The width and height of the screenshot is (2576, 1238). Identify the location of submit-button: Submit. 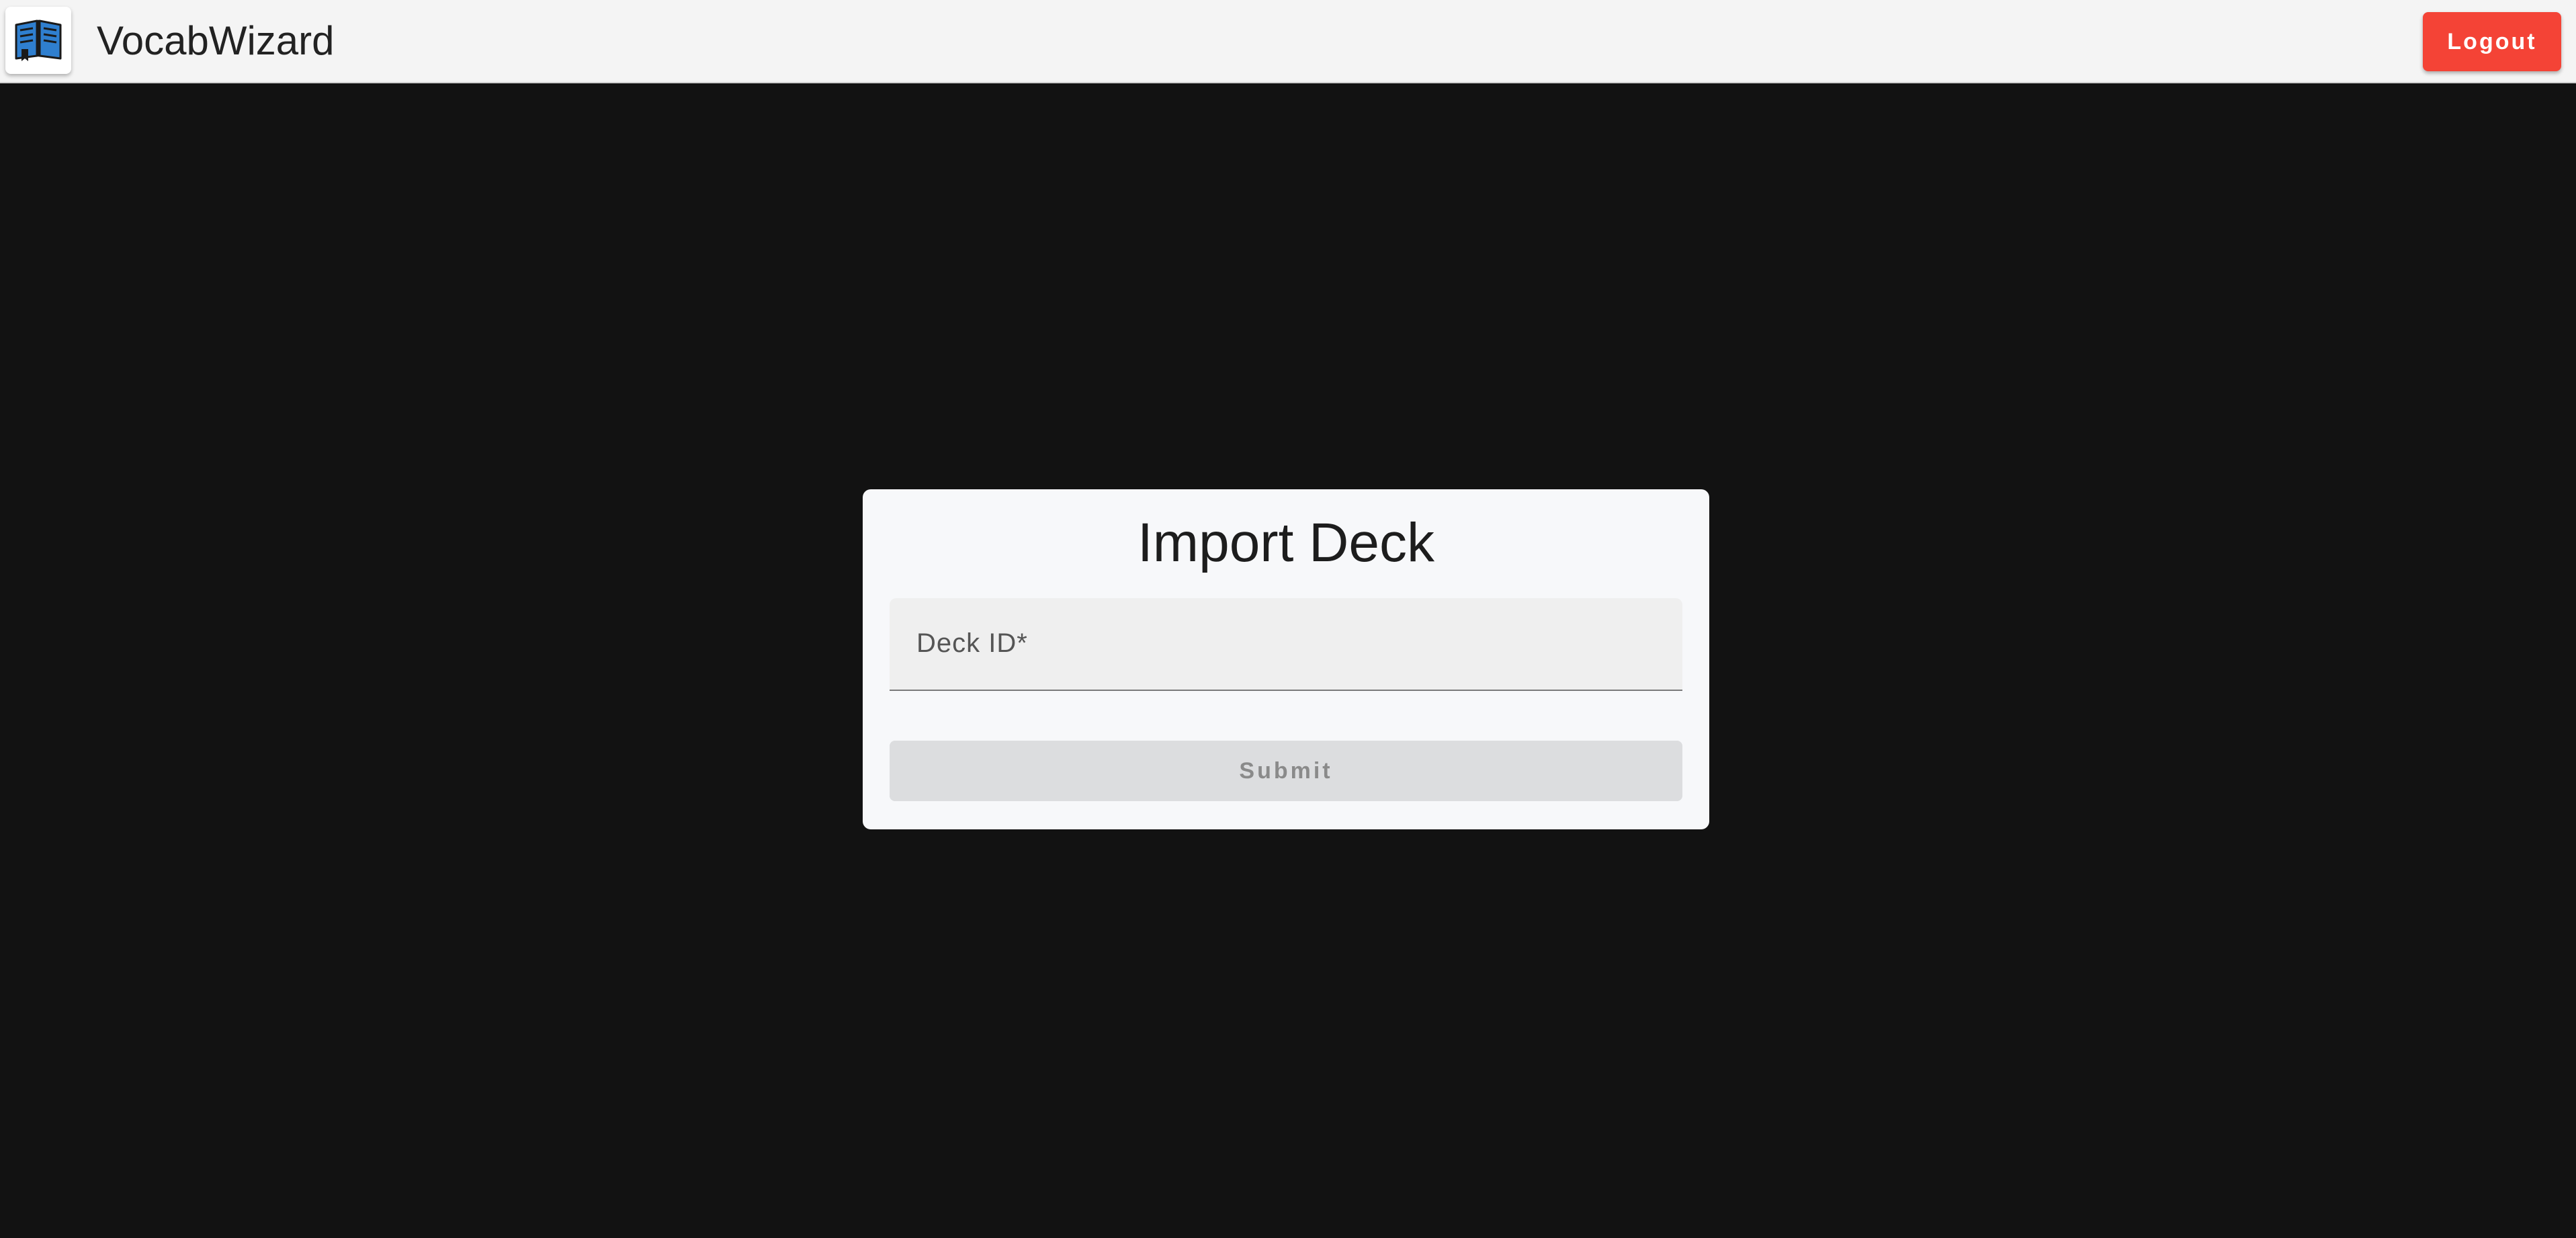
(1286, 771).